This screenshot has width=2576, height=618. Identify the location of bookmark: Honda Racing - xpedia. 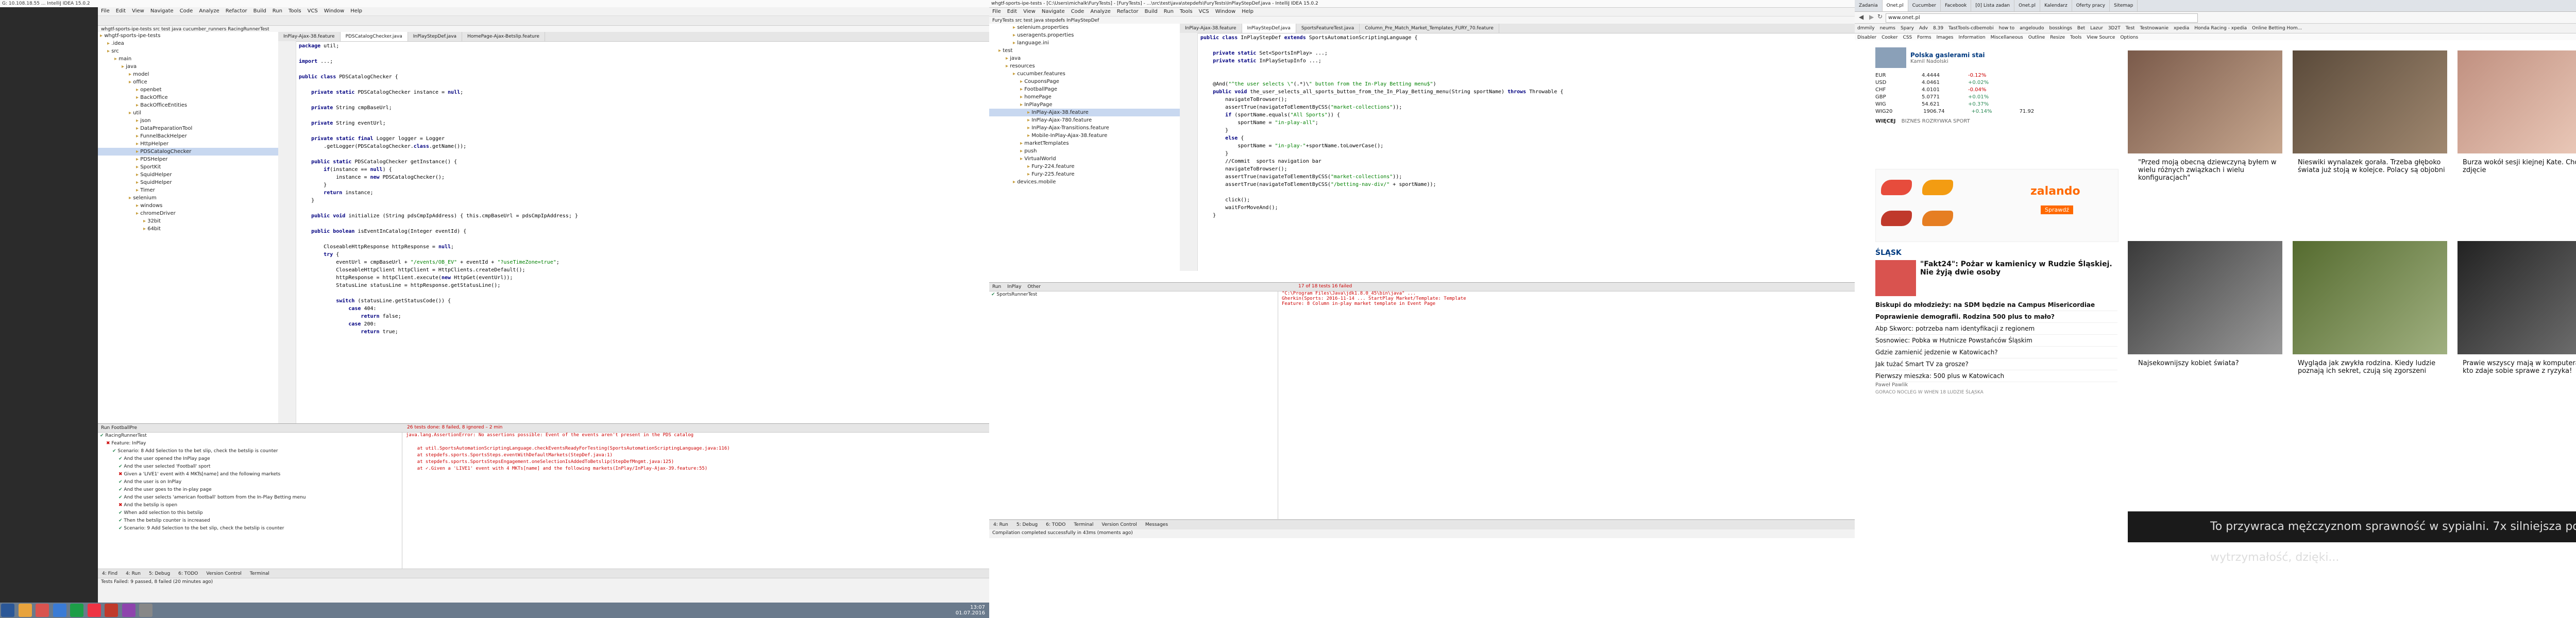
(2220, 29).